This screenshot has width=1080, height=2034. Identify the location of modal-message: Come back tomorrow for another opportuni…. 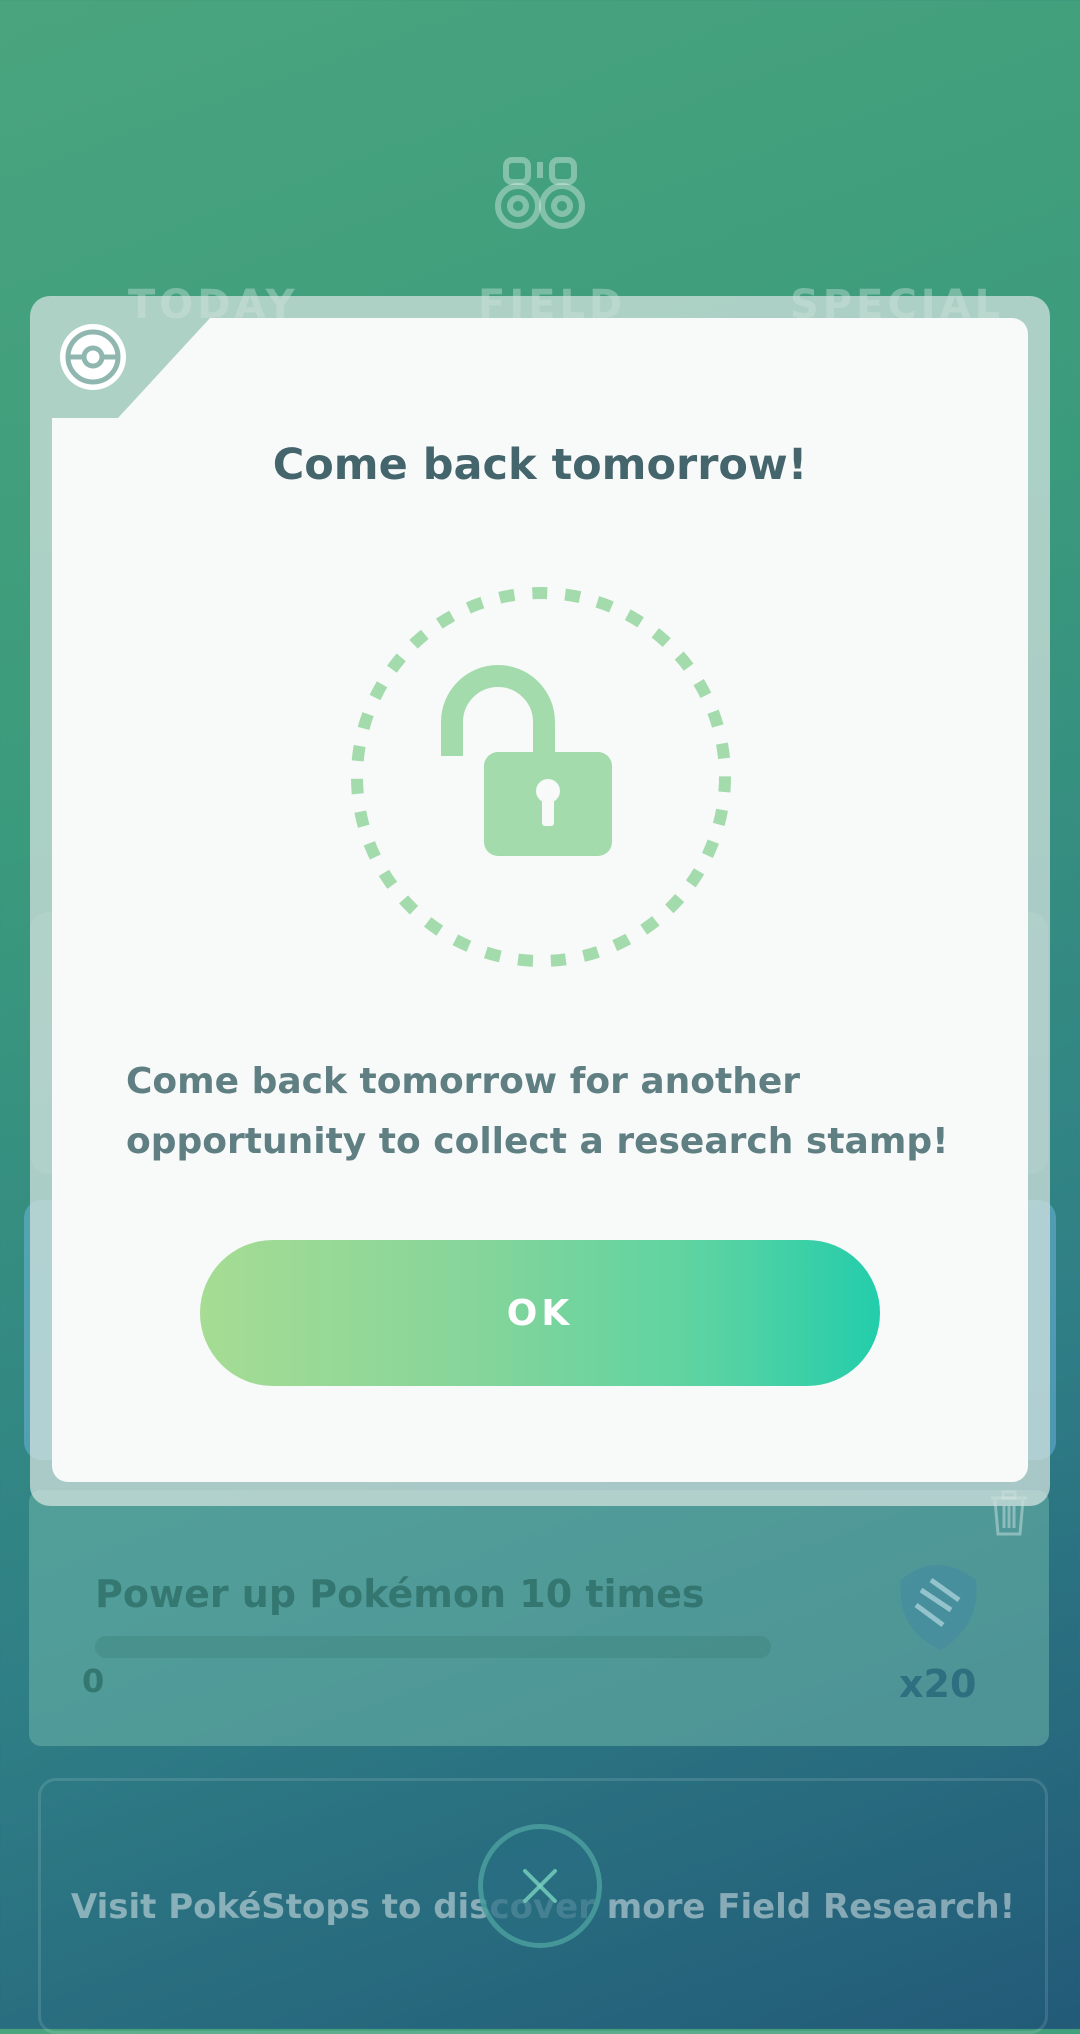
(537, 1111).